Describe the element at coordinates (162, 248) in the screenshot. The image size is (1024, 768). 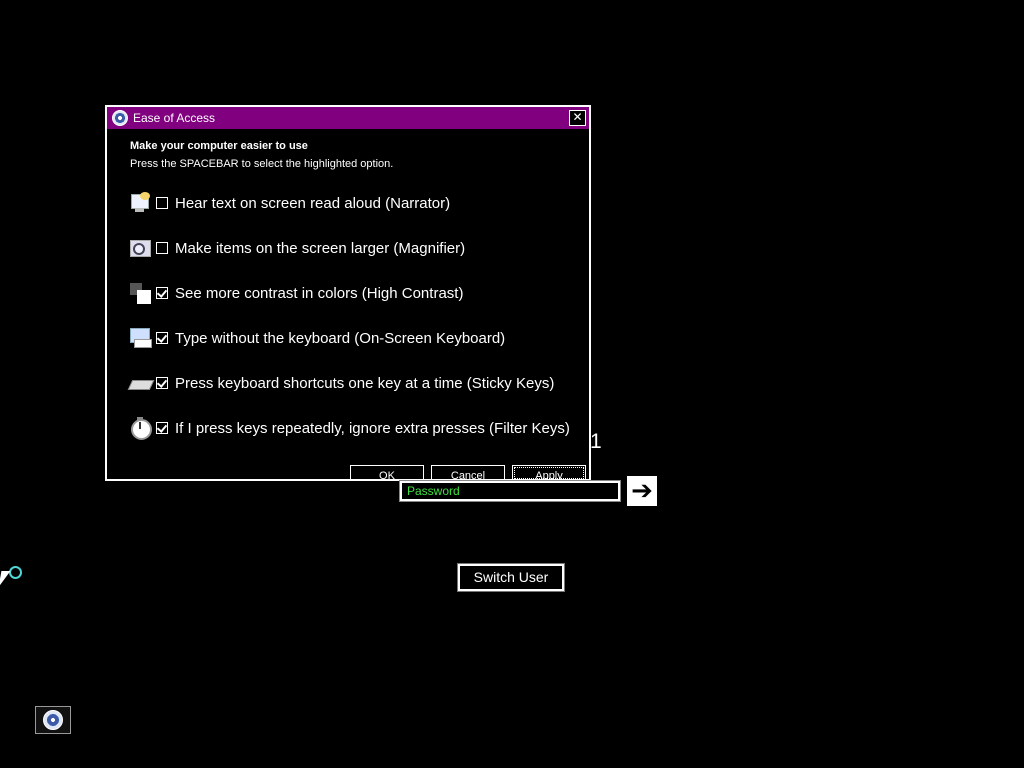
I see `magnifier-checkbox` at that location.